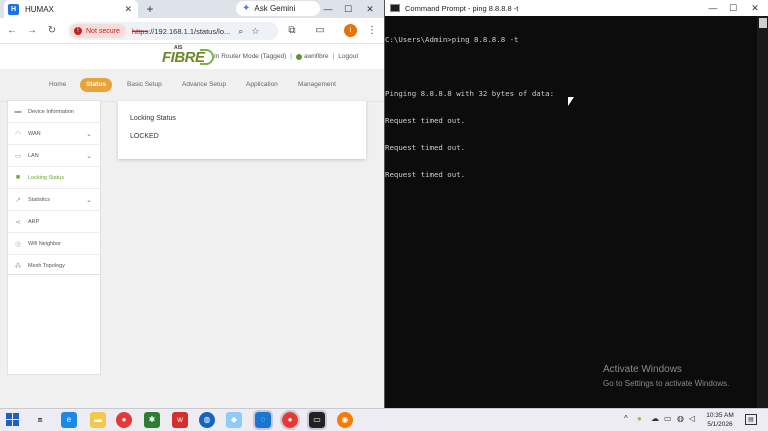  I want to click on gemini-label: Ask Gemini, so click(275, 8).